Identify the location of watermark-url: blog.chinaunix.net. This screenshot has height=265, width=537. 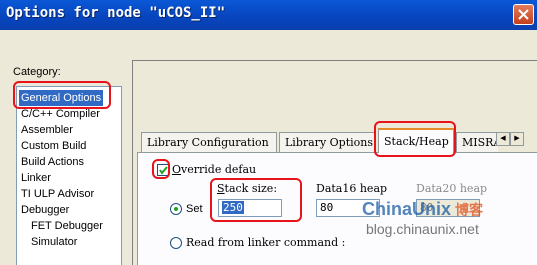
(422, 229).